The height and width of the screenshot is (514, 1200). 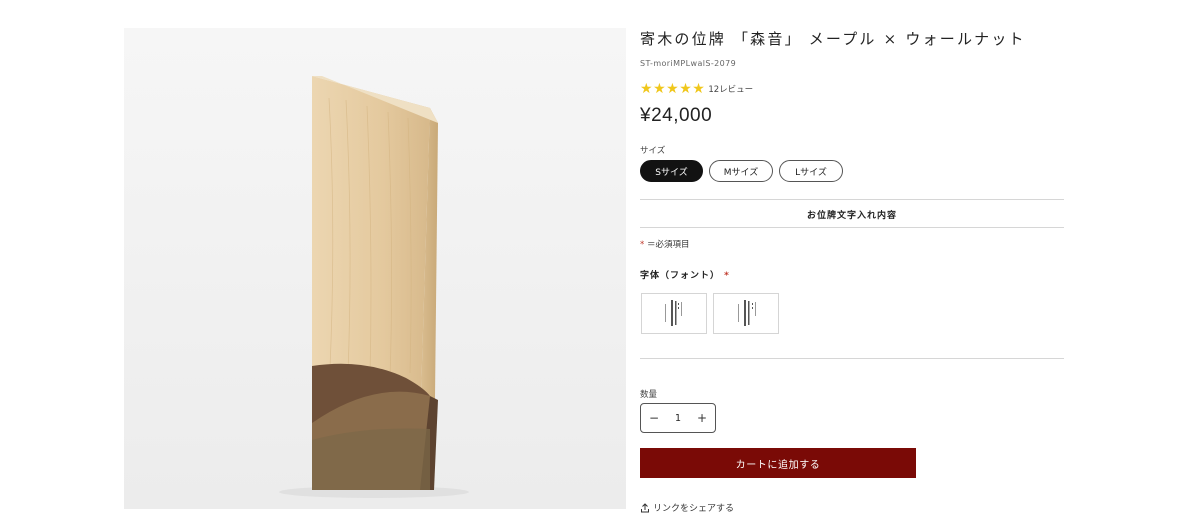 I want to click on size-option-s: Sサイズ, so click(x=671, y=171).